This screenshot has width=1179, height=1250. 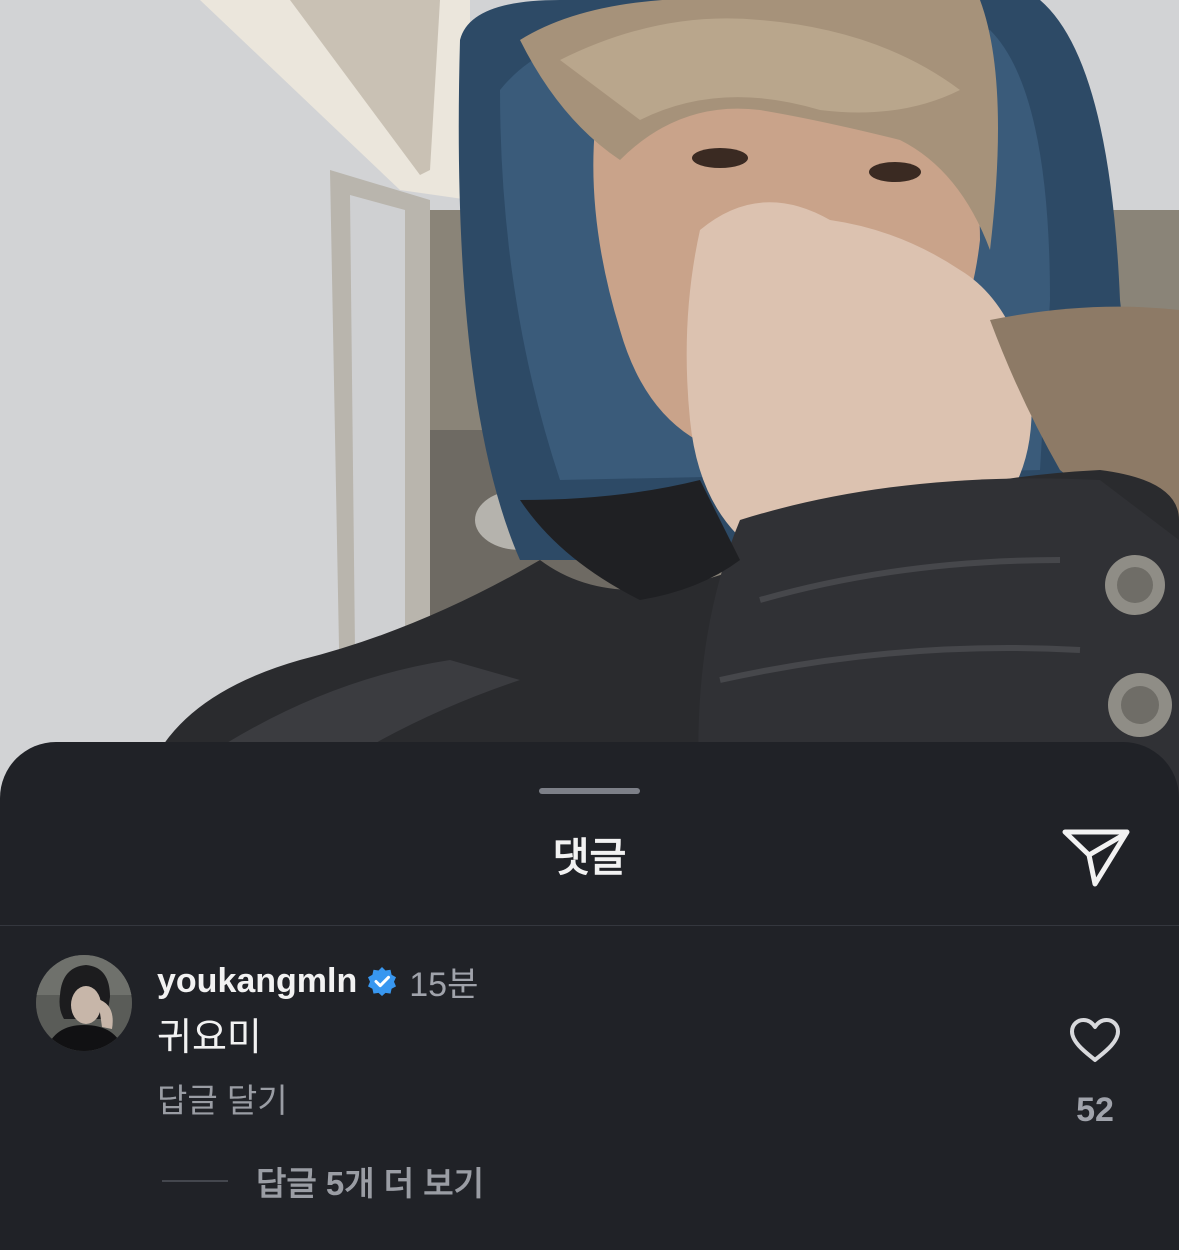 I want to click on comment-header: youkangmln 15분, so click(x=317, y=981).